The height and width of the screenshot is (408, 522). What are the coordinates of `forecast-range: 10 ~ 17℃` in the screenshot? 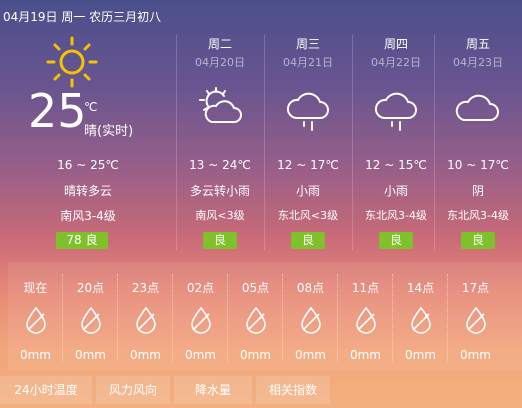 It's located at (478, 165).